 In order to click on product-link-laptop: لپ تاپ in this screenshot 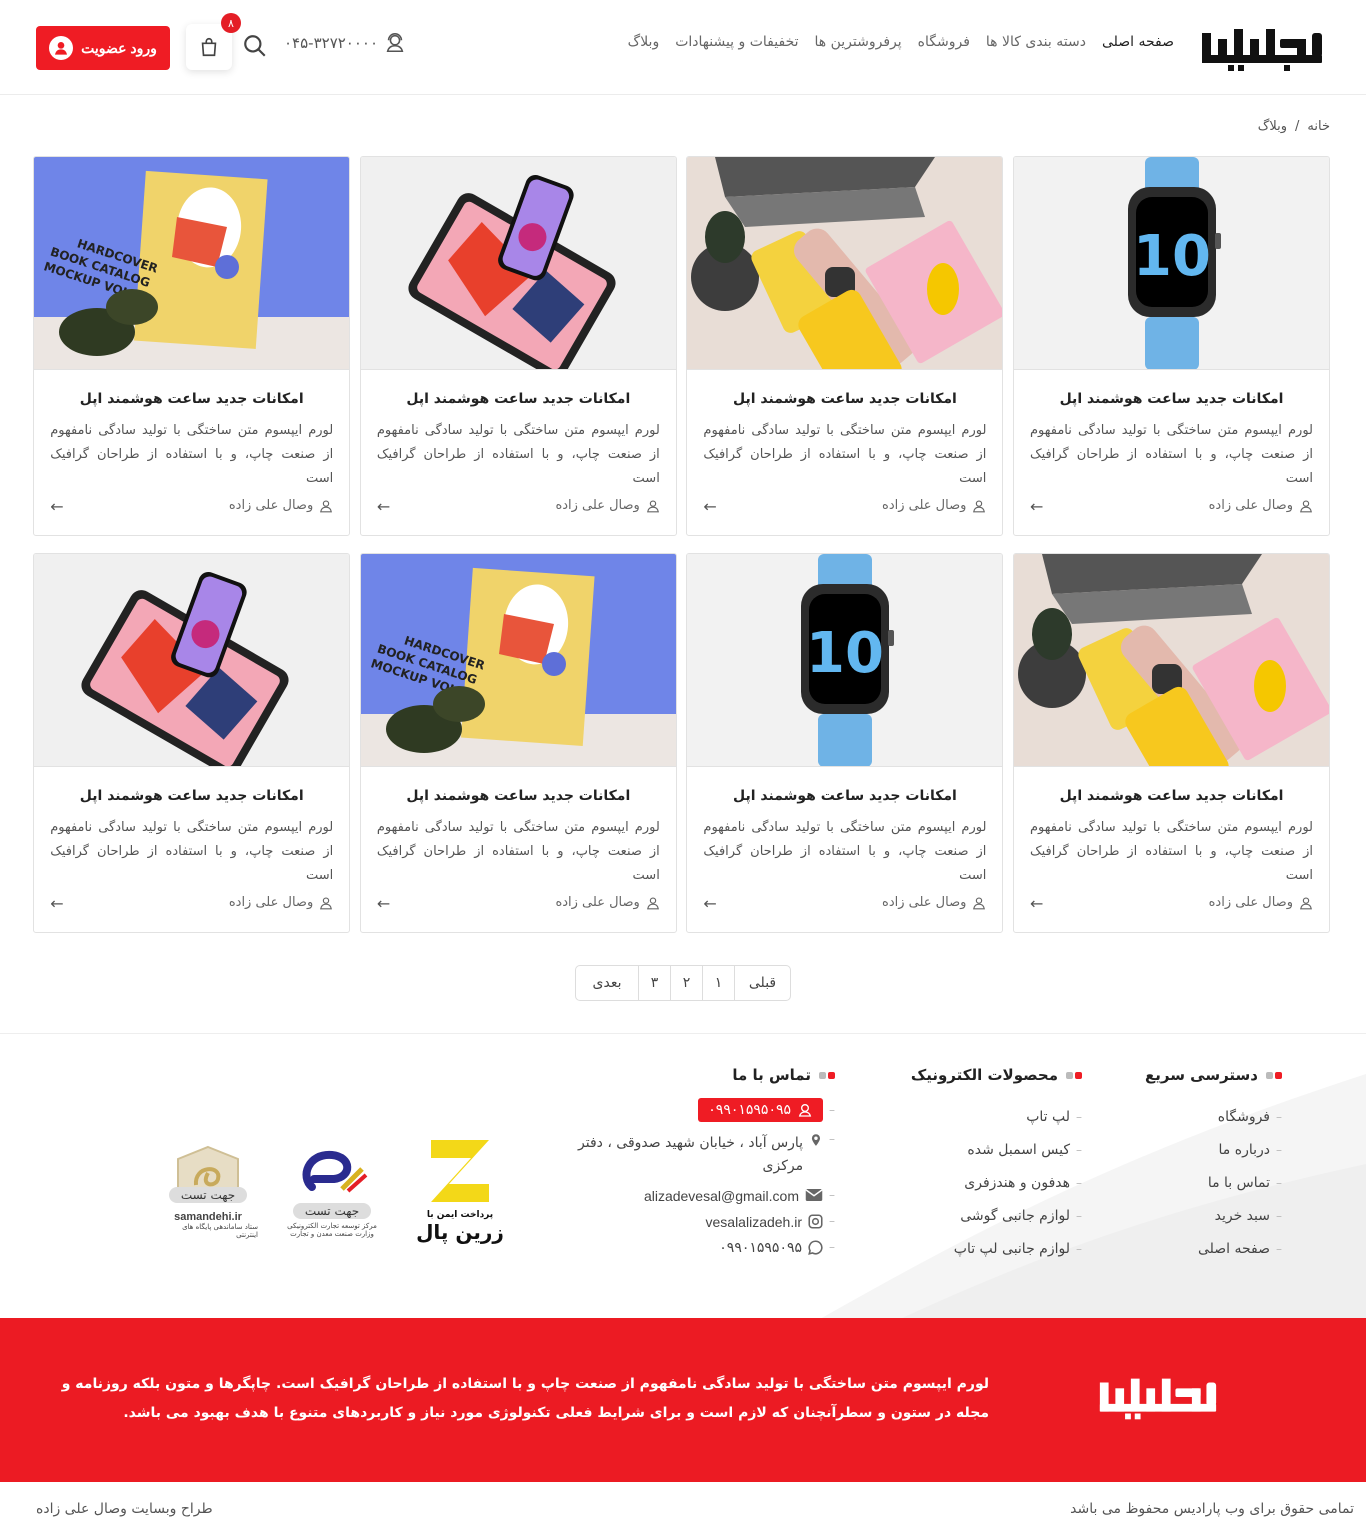, I will do `click(996, 1116)`.